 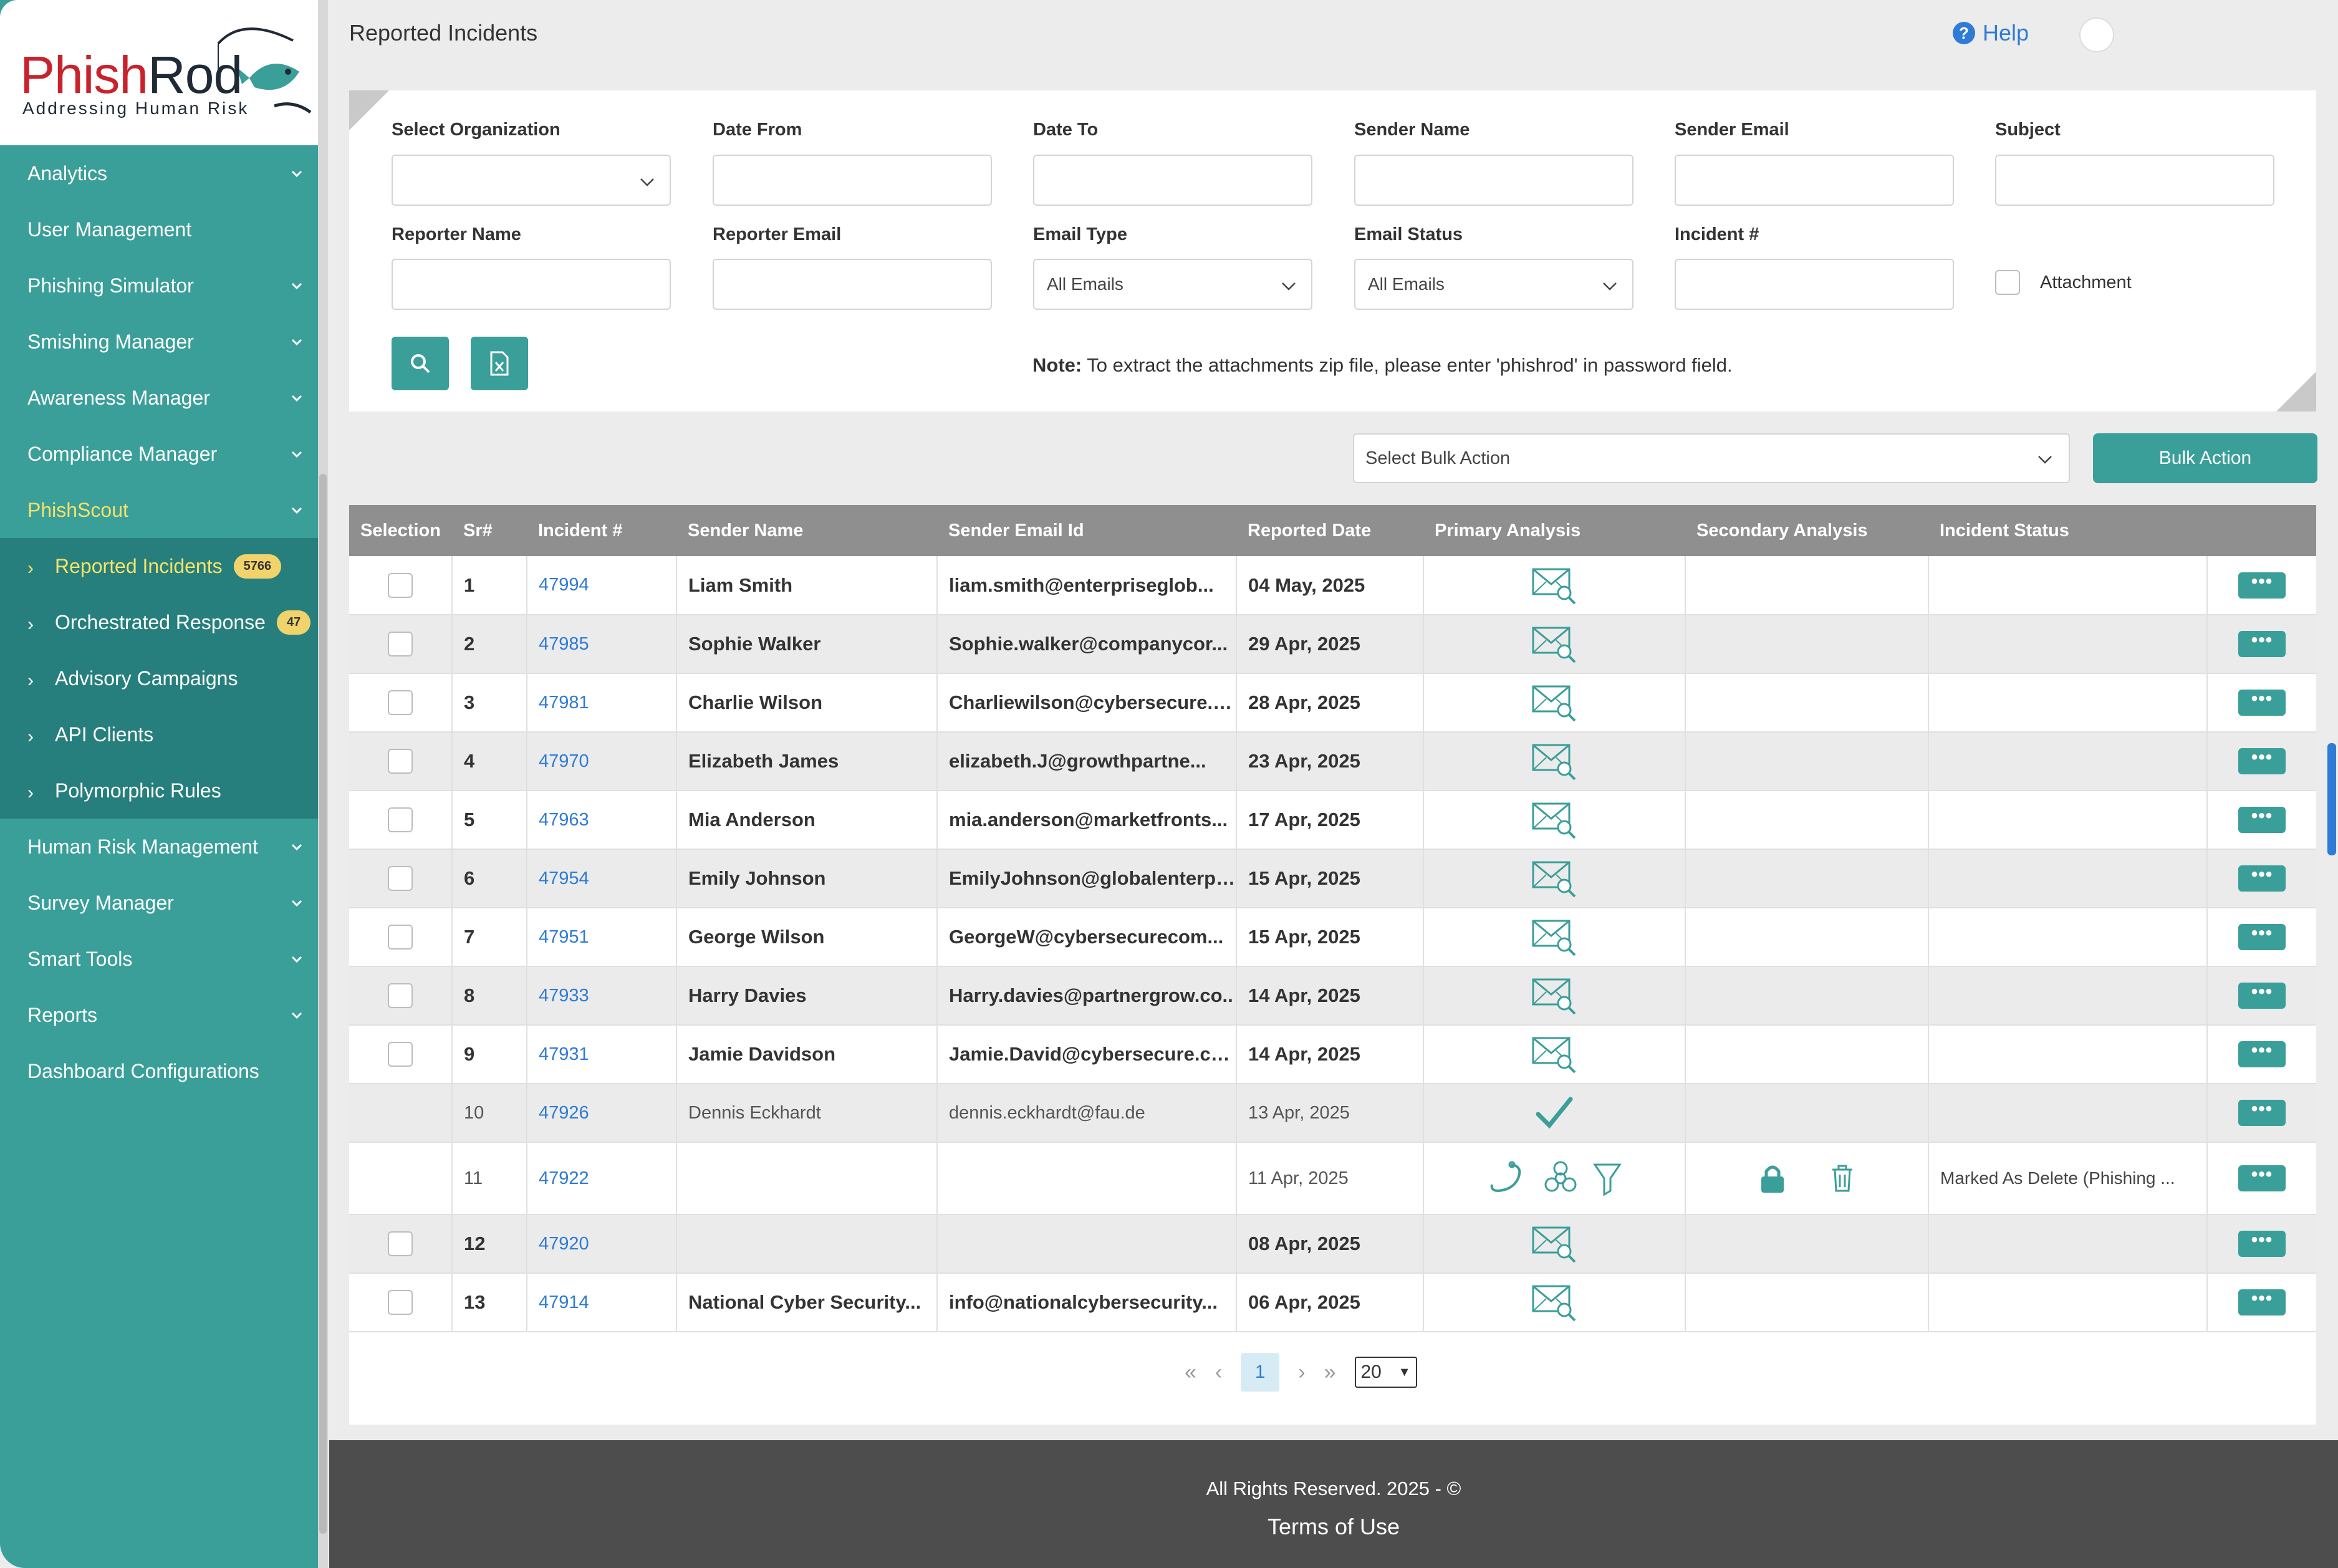 What do you see at coordinates (1330, 1372) in the screenshot?
I see `last-page-icon: »` at bounding box center [1330, 1372].